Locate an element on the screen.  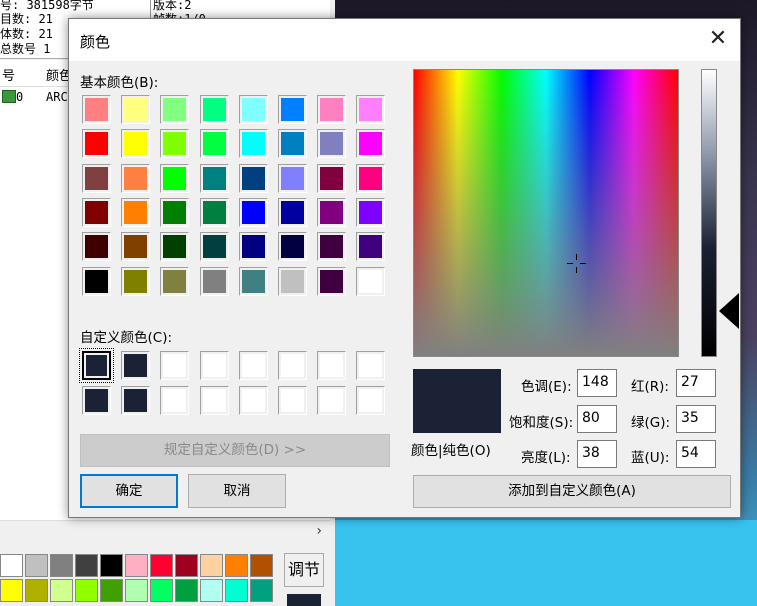
add-to-custom-colors-button: 添加到自定义颜色(A) is located at coordinates (572, 491).